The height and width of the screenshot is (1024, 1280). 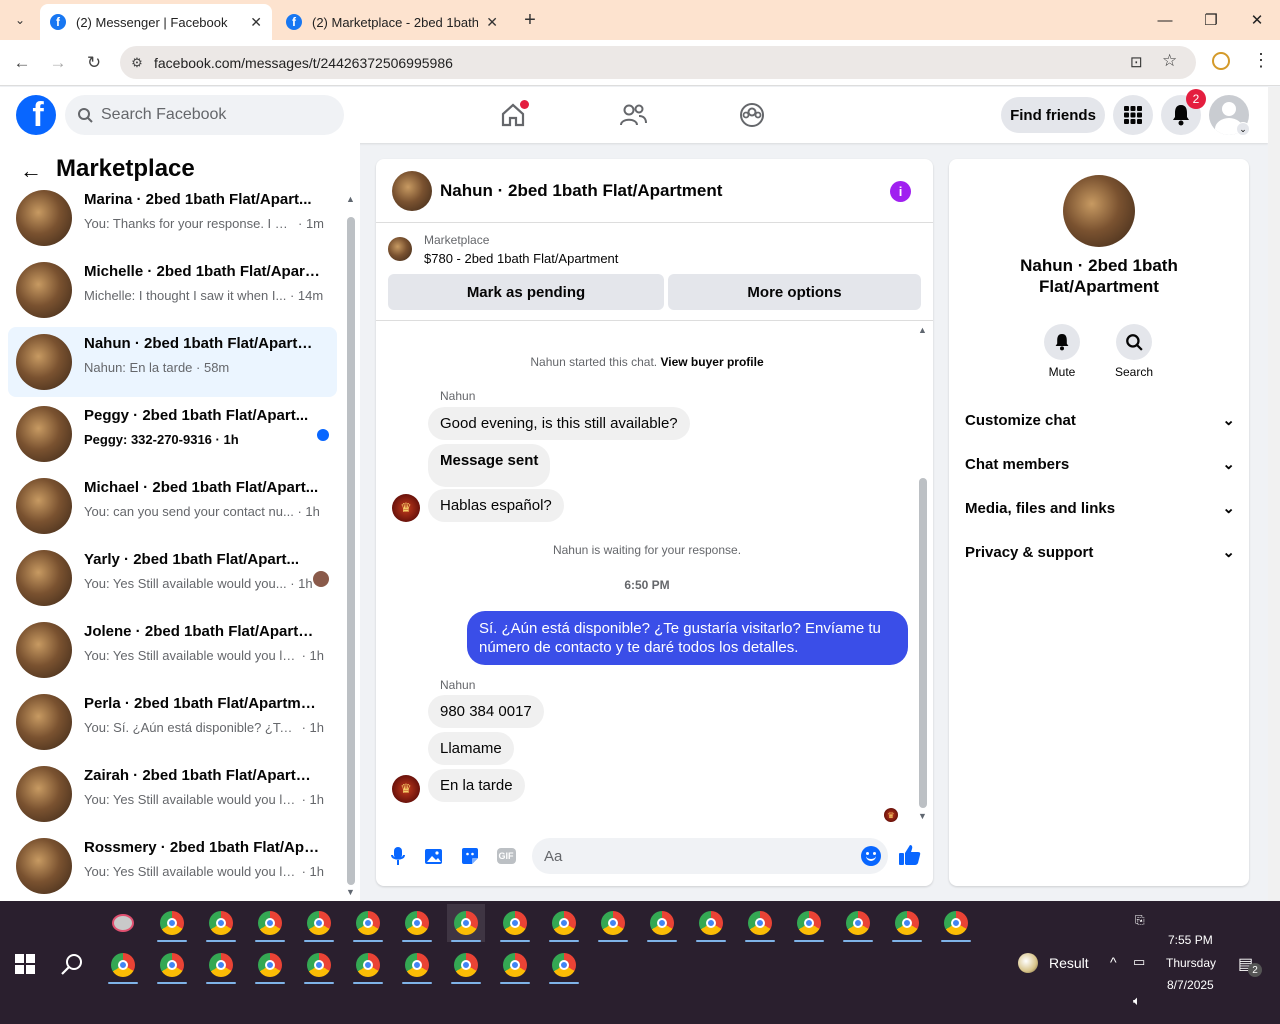 I want to click on sender-avatar: ♛, so click(x=406, y=789).